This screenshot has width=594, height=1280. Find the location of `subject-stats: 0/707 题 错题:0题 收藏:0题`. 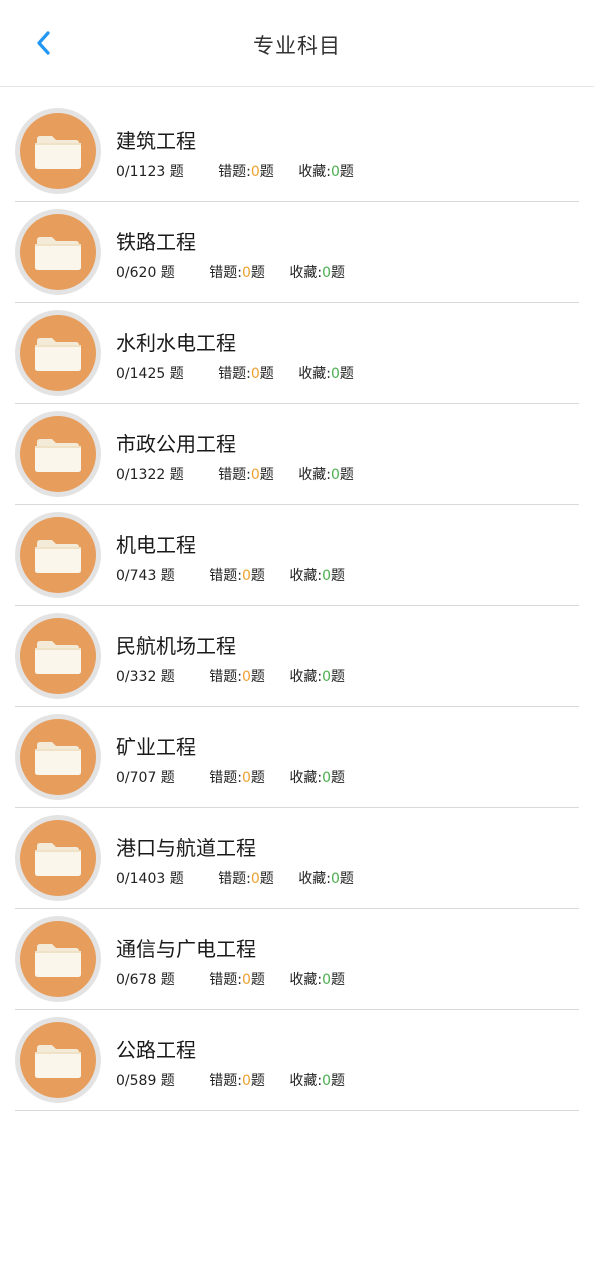

subject-stats: 0/707 题 错题:0题 收藏:0题 is located at coordinates (230, 777).